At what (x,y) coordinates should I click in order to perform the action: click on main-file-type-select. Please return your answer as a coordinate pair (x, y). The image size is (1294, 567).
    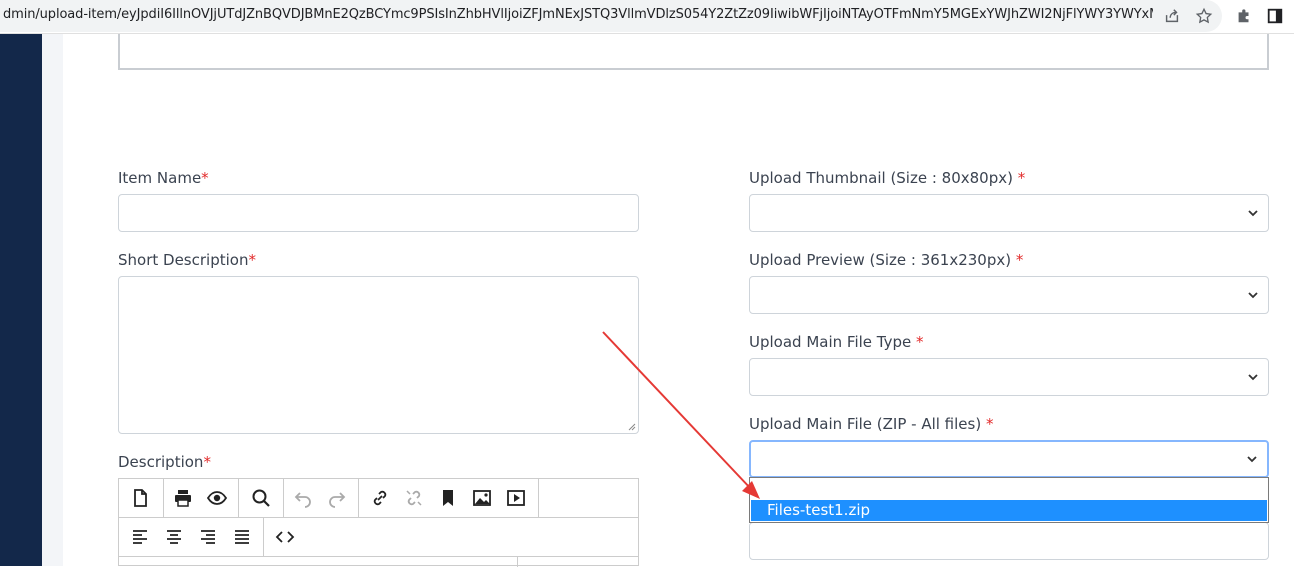
    Looking at the image, I should click on (1009, 377).